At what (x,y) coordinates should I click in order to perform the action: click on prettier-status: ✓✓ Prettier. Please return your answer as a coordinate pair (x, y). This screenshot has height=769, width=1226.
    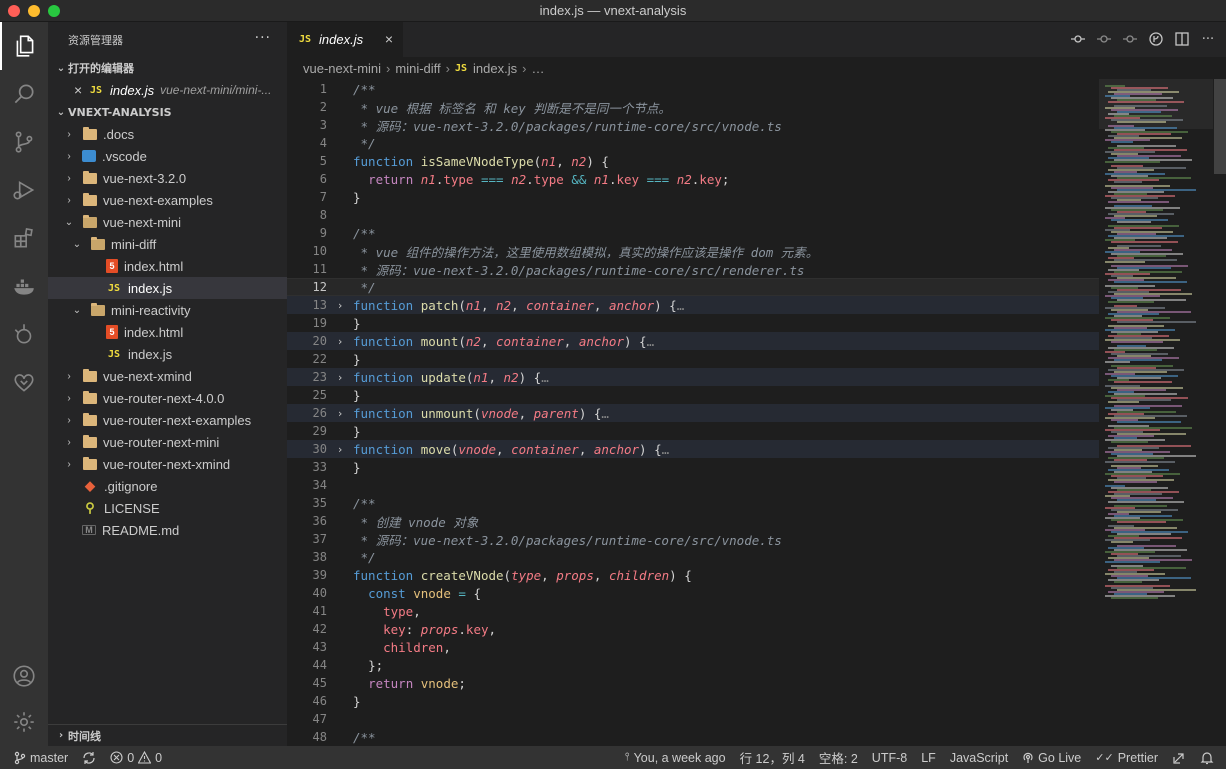
    Looking at the image, I should click on (1126, 757).